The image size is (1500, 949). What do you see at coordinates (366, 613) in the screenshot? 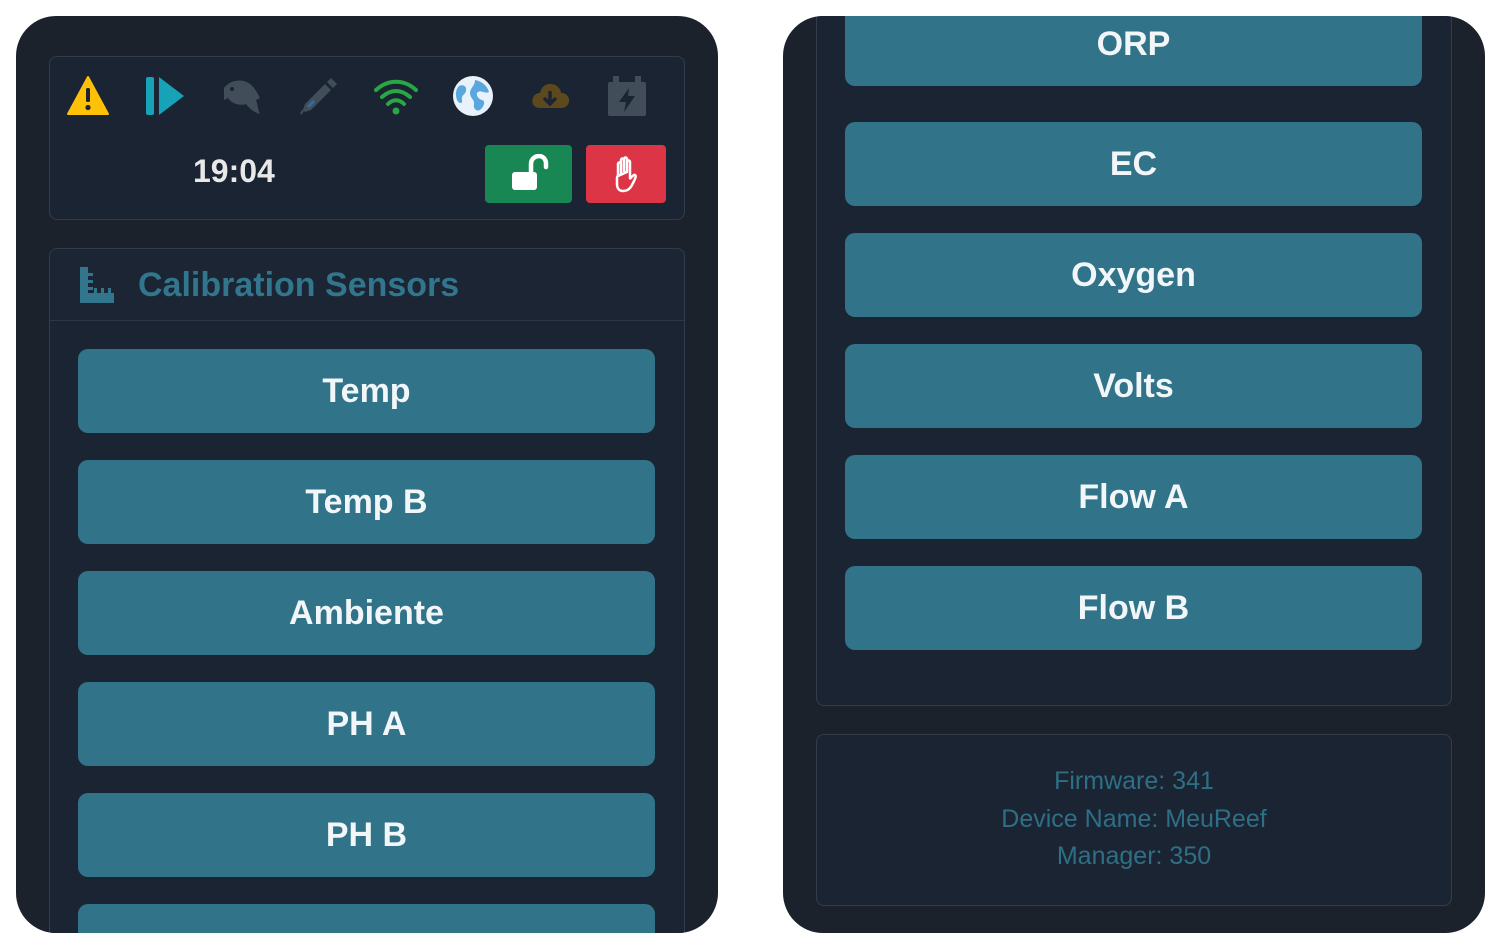
I see `sensor-button-ambiente: Ambiente` at bounding box center [366, 613].